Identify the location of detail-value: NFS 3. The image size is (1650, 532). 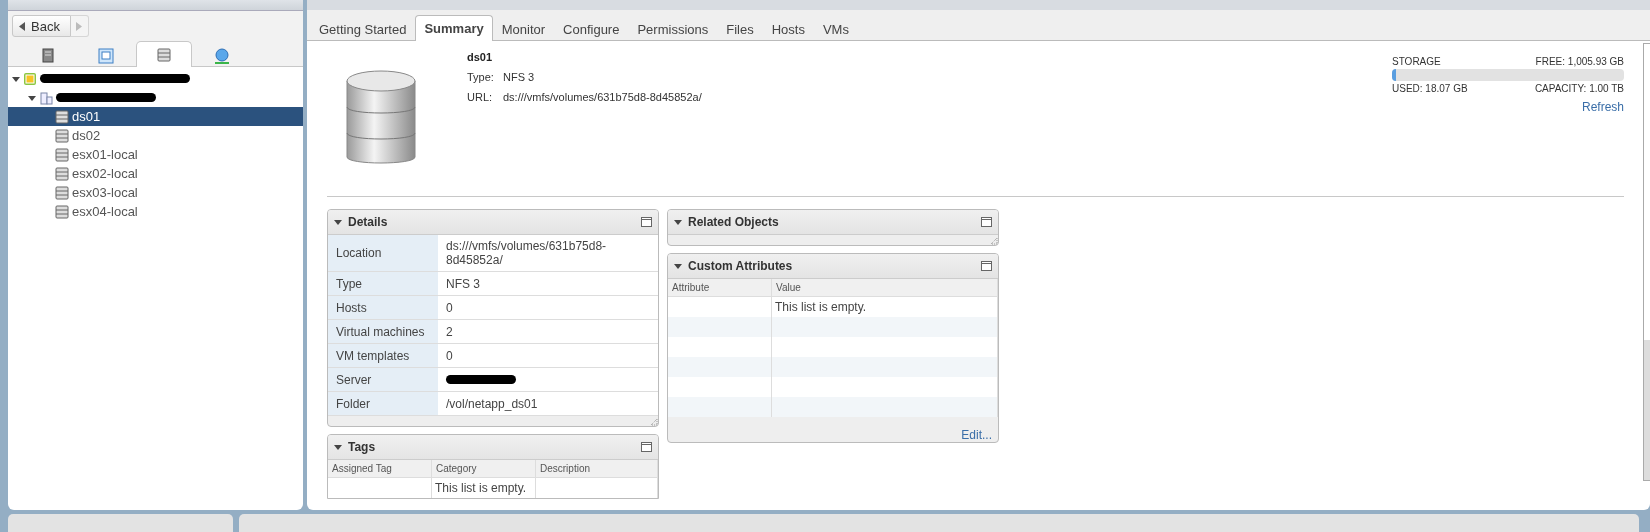
(548, 284).